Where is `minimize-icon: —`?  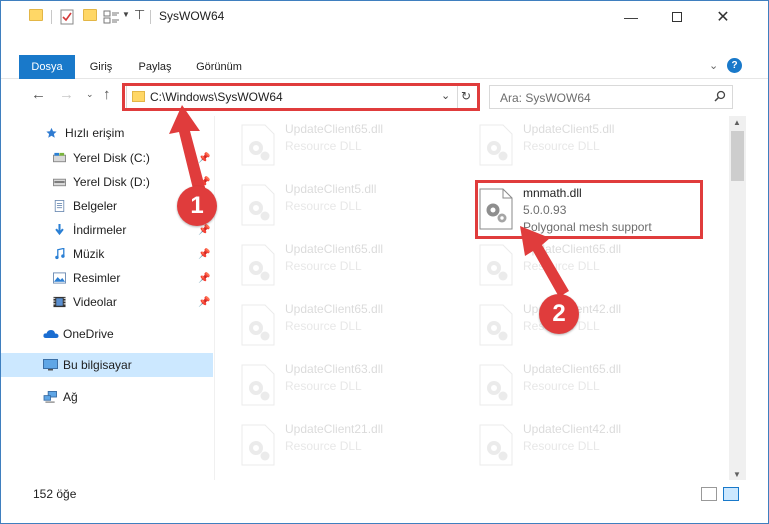
minimize-icon: — is located at coordinates (631, 16).